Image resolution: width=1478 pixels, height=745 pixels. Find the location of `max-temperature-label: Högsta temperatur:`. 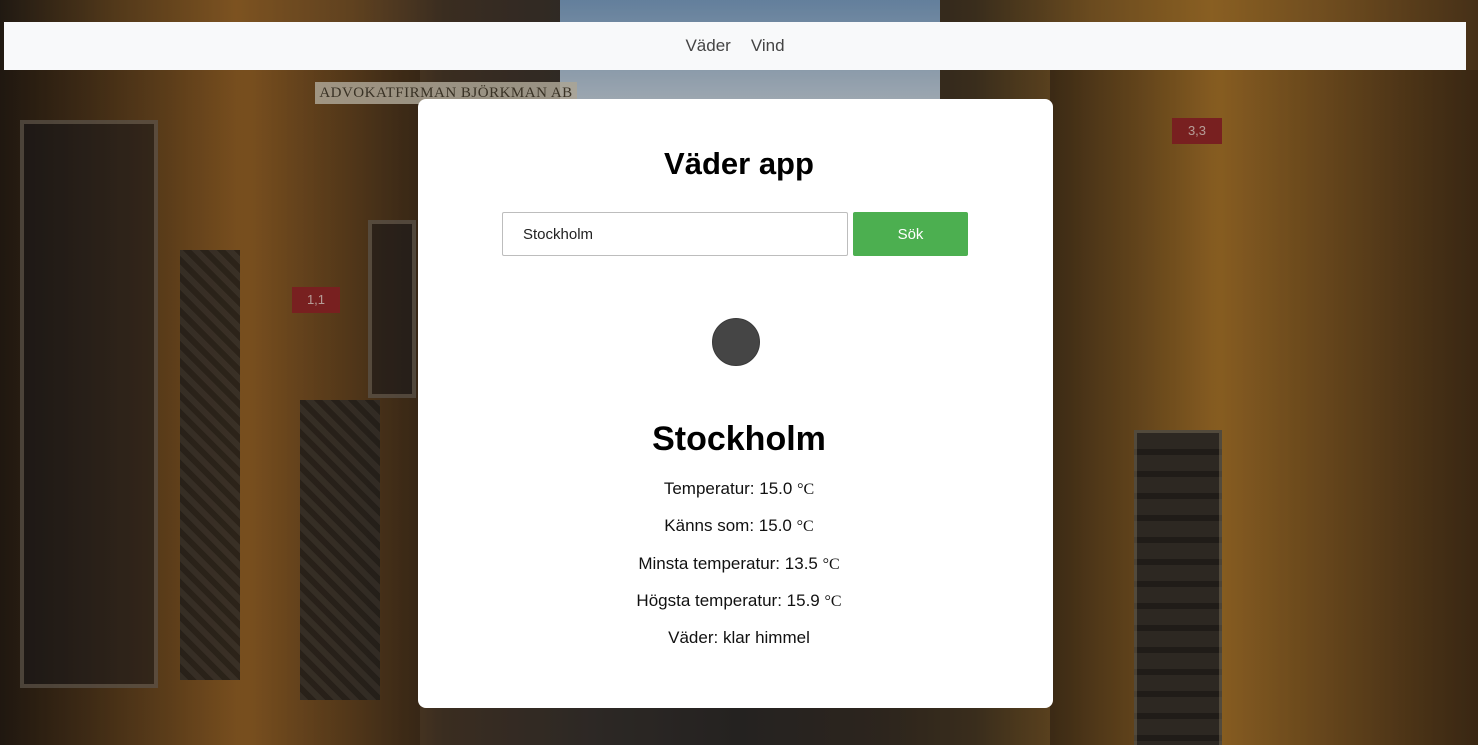

max-temperature-label: Högsta temperatur: is located at coordinates (709, 600).